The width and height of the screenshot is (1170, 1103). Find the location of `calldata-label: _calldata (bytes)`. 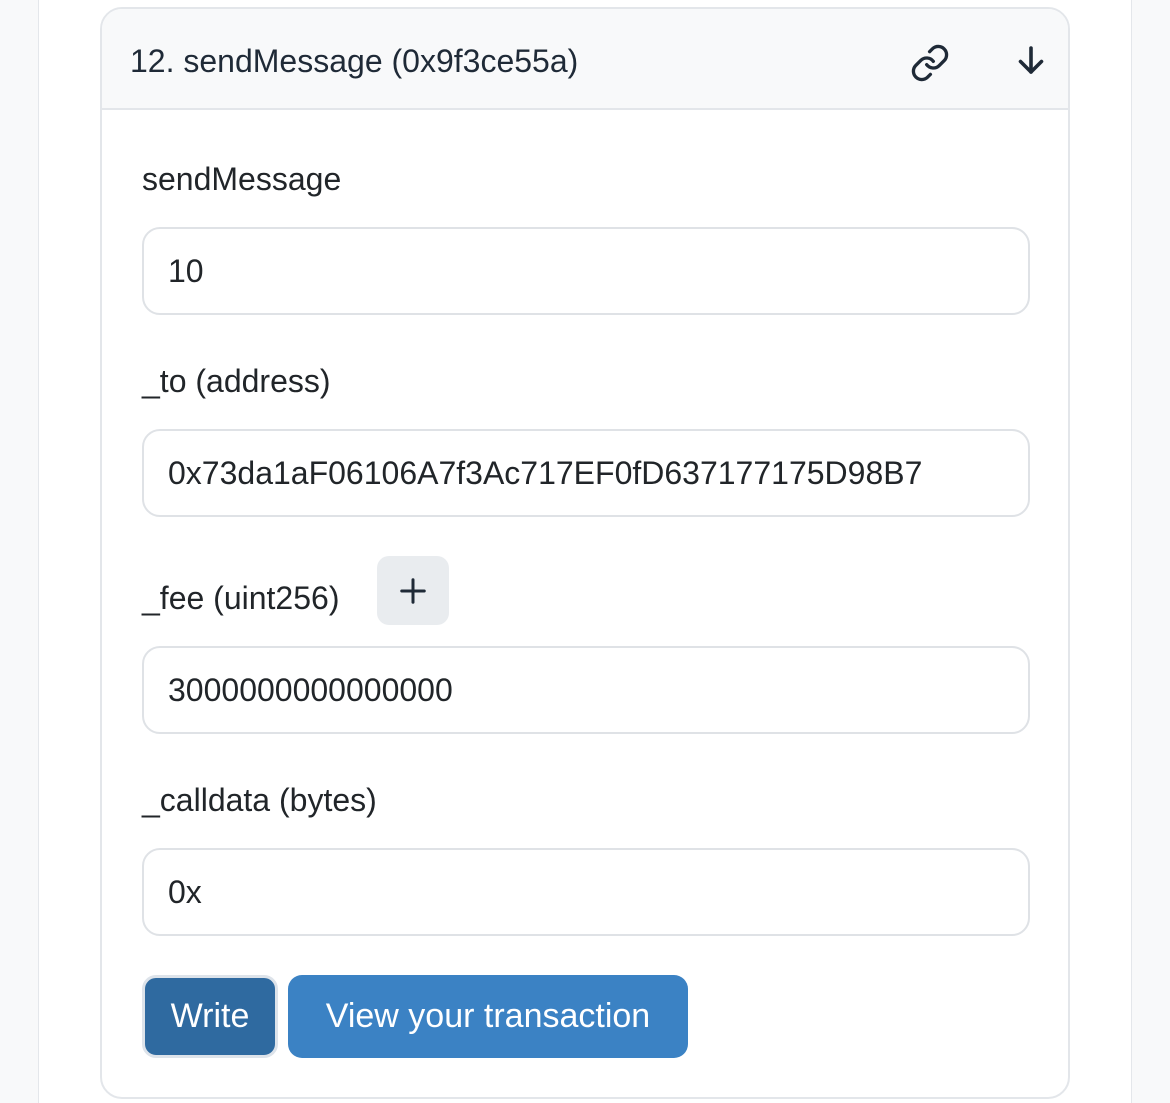

calldata-label: _calldata (bytes) is located at coordinates (259, 800).